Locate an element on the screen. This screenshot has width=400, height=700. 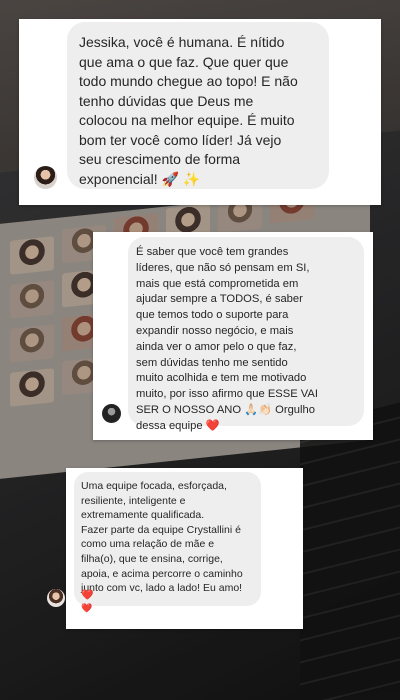
heart-emoji: ❤️ is located at coordinates (87, 595).